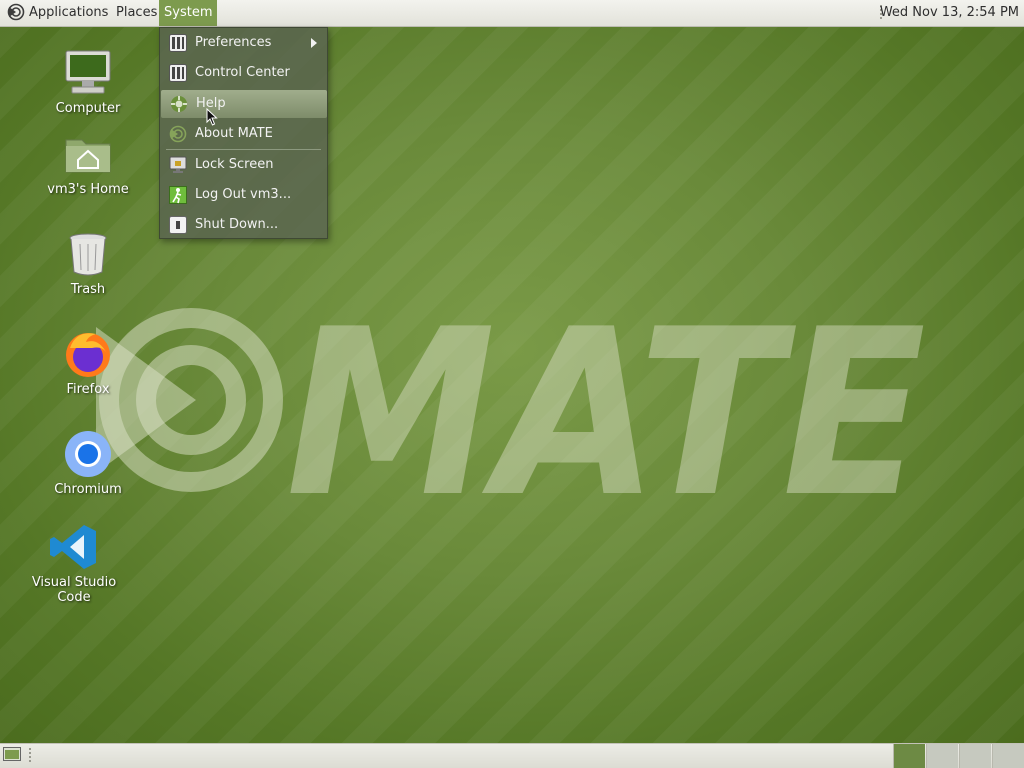  I want to click on places-label: Places, so click(137, 12).